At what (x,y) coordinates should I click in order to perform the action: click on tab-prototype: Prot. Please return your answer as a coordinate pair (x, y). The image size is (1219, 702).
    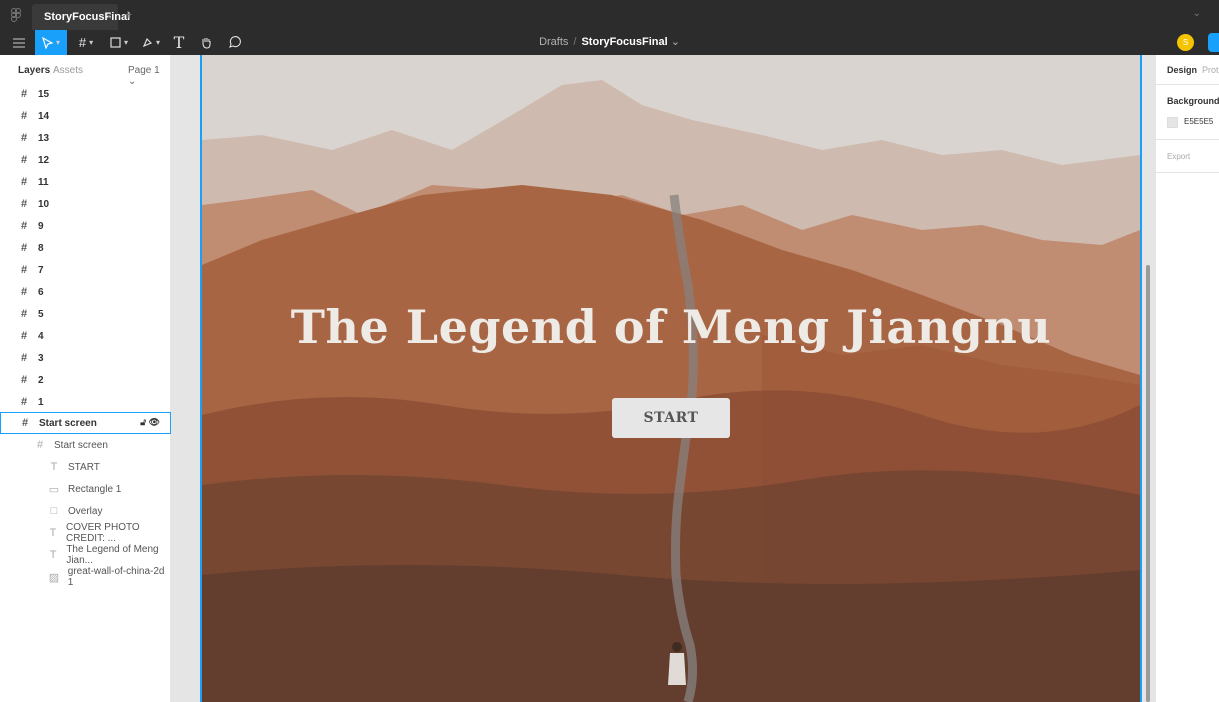
    Looking at the image, I should click on (1210, 70).